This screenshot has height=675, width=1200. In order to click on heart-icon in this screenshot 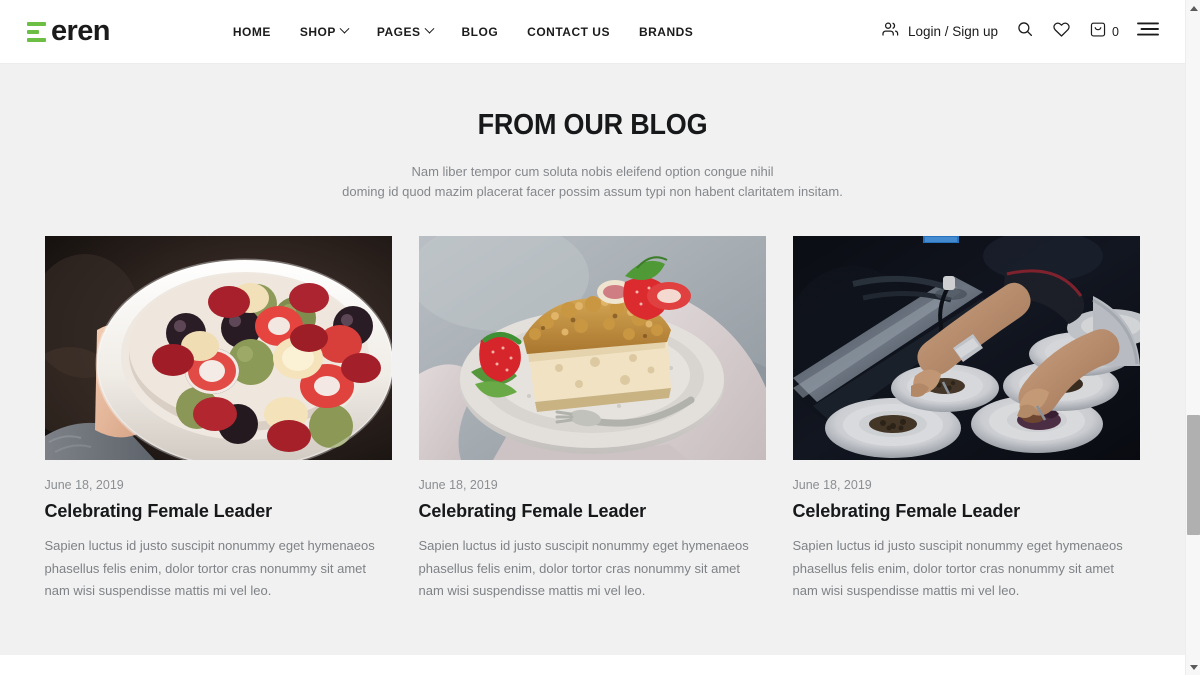, I will do `click(1061, 32)`.